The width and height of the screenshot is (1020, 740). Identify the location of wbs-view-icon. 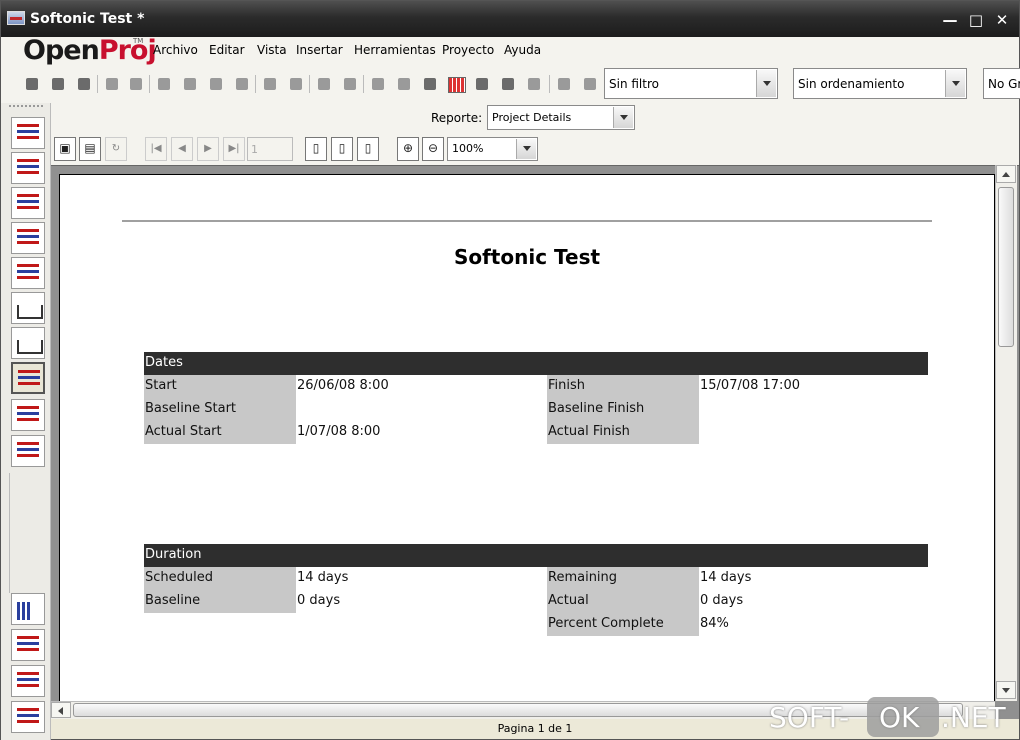
(28, 308).